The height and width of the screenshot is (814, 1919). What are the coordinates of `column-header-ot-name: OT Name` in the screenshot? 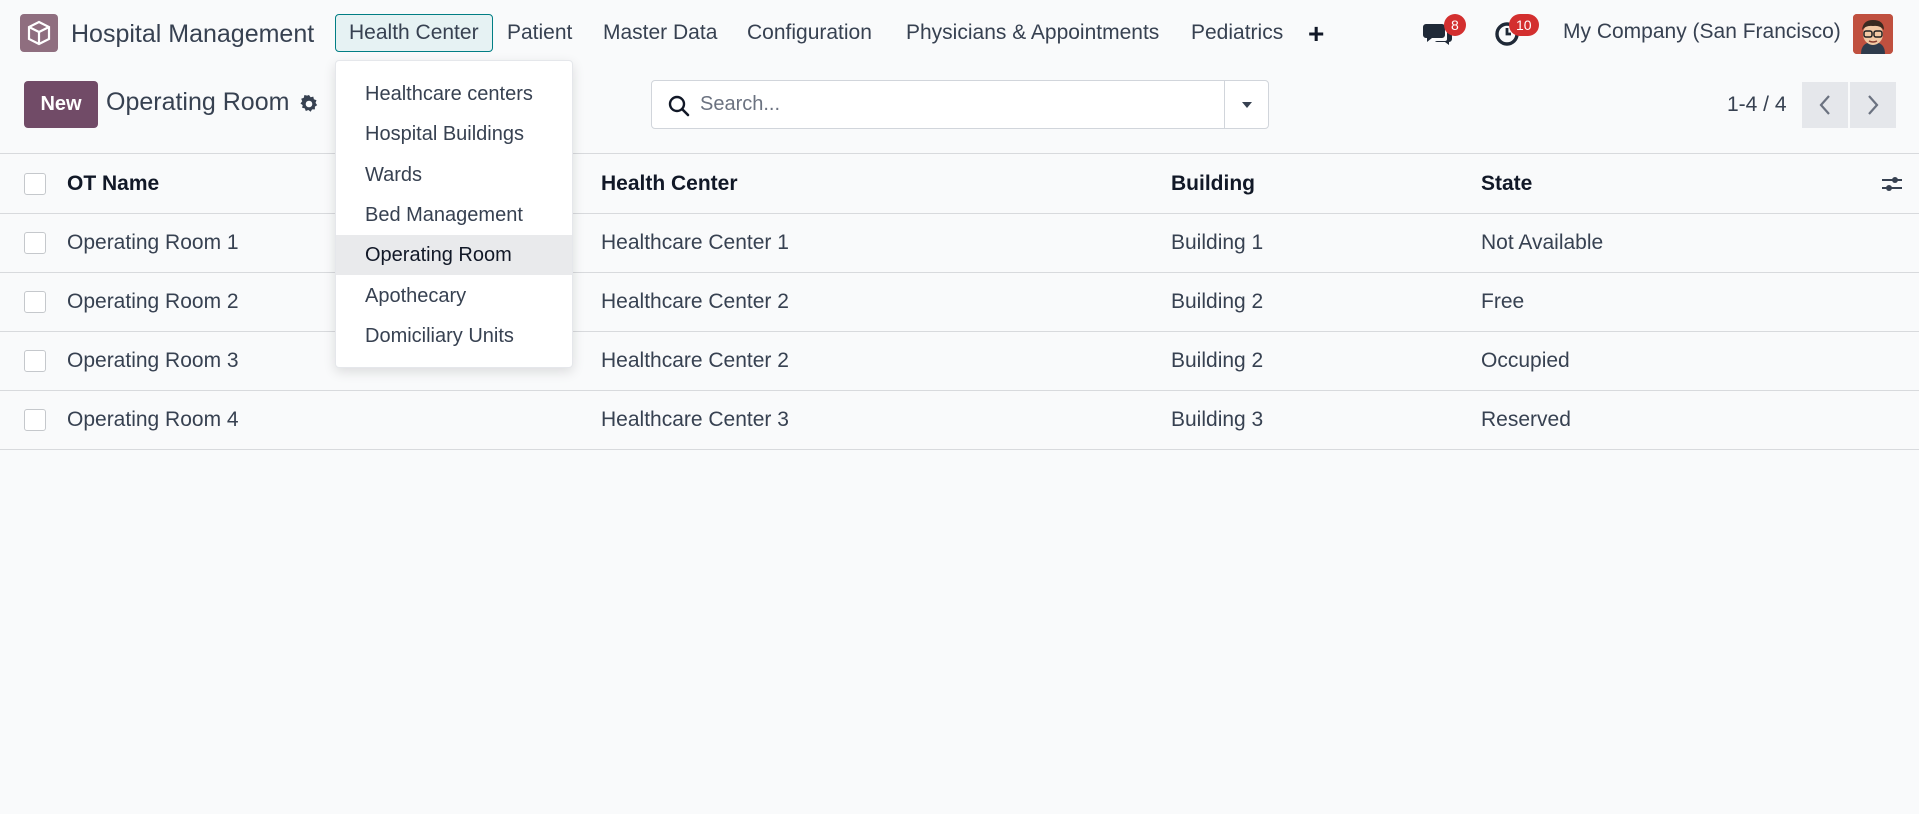 It's located at (113, 183).